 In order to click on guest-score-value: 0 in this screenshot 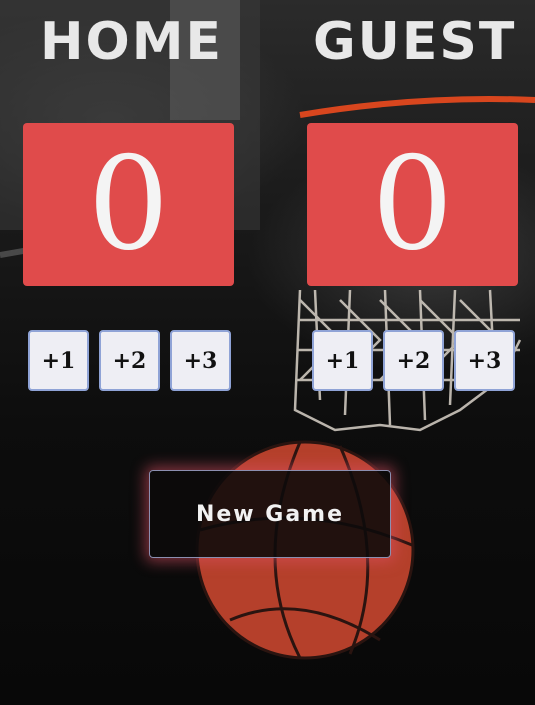, I will do `click(412, 204)`.